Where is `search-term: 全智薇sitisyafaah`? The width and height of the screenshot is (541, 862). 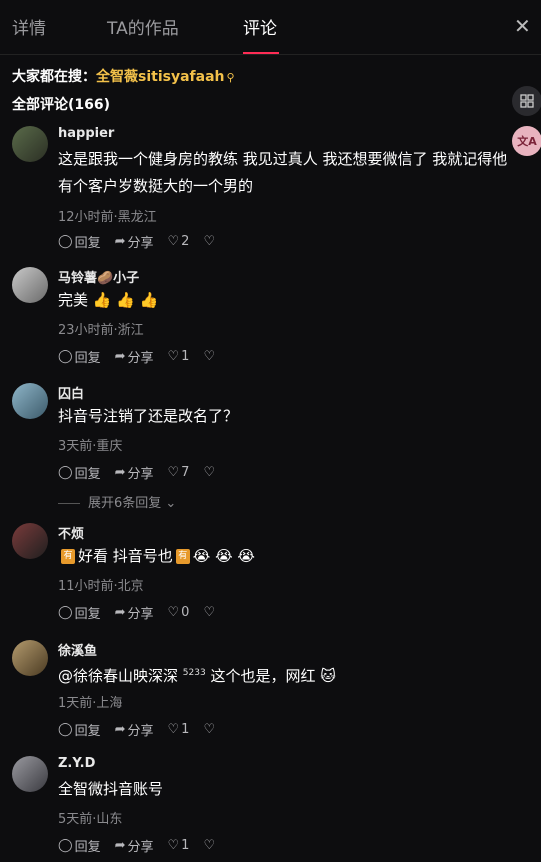
search-term: 全智薇sitisyafaah is located at coordinates (160, 77).